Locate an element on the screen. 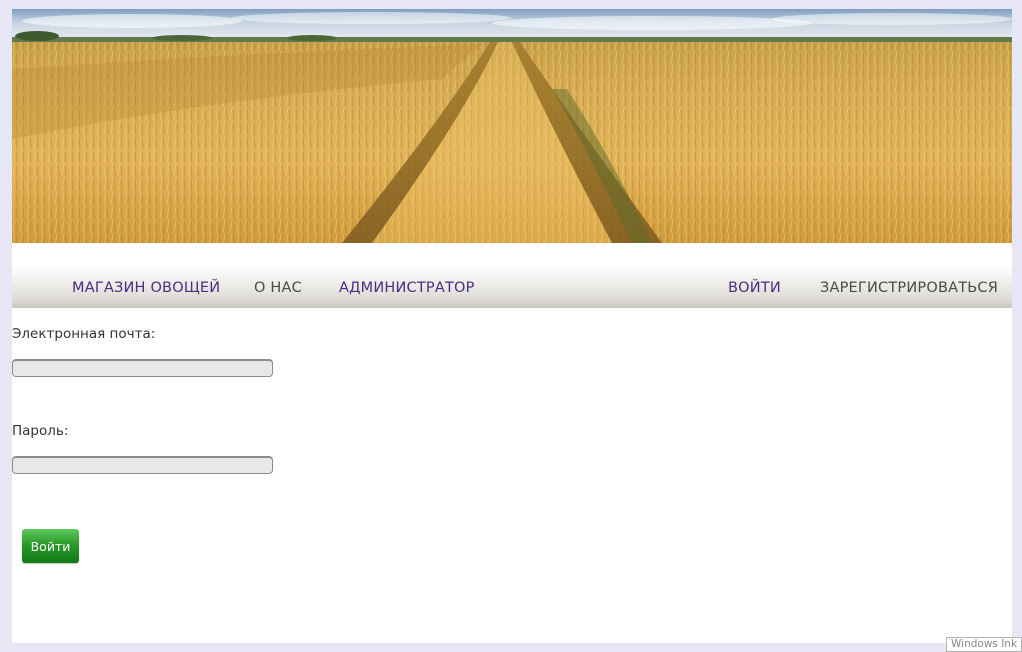 The image size is (1022, 652). password-label: Пароль: is located at coordinates (40, 431).